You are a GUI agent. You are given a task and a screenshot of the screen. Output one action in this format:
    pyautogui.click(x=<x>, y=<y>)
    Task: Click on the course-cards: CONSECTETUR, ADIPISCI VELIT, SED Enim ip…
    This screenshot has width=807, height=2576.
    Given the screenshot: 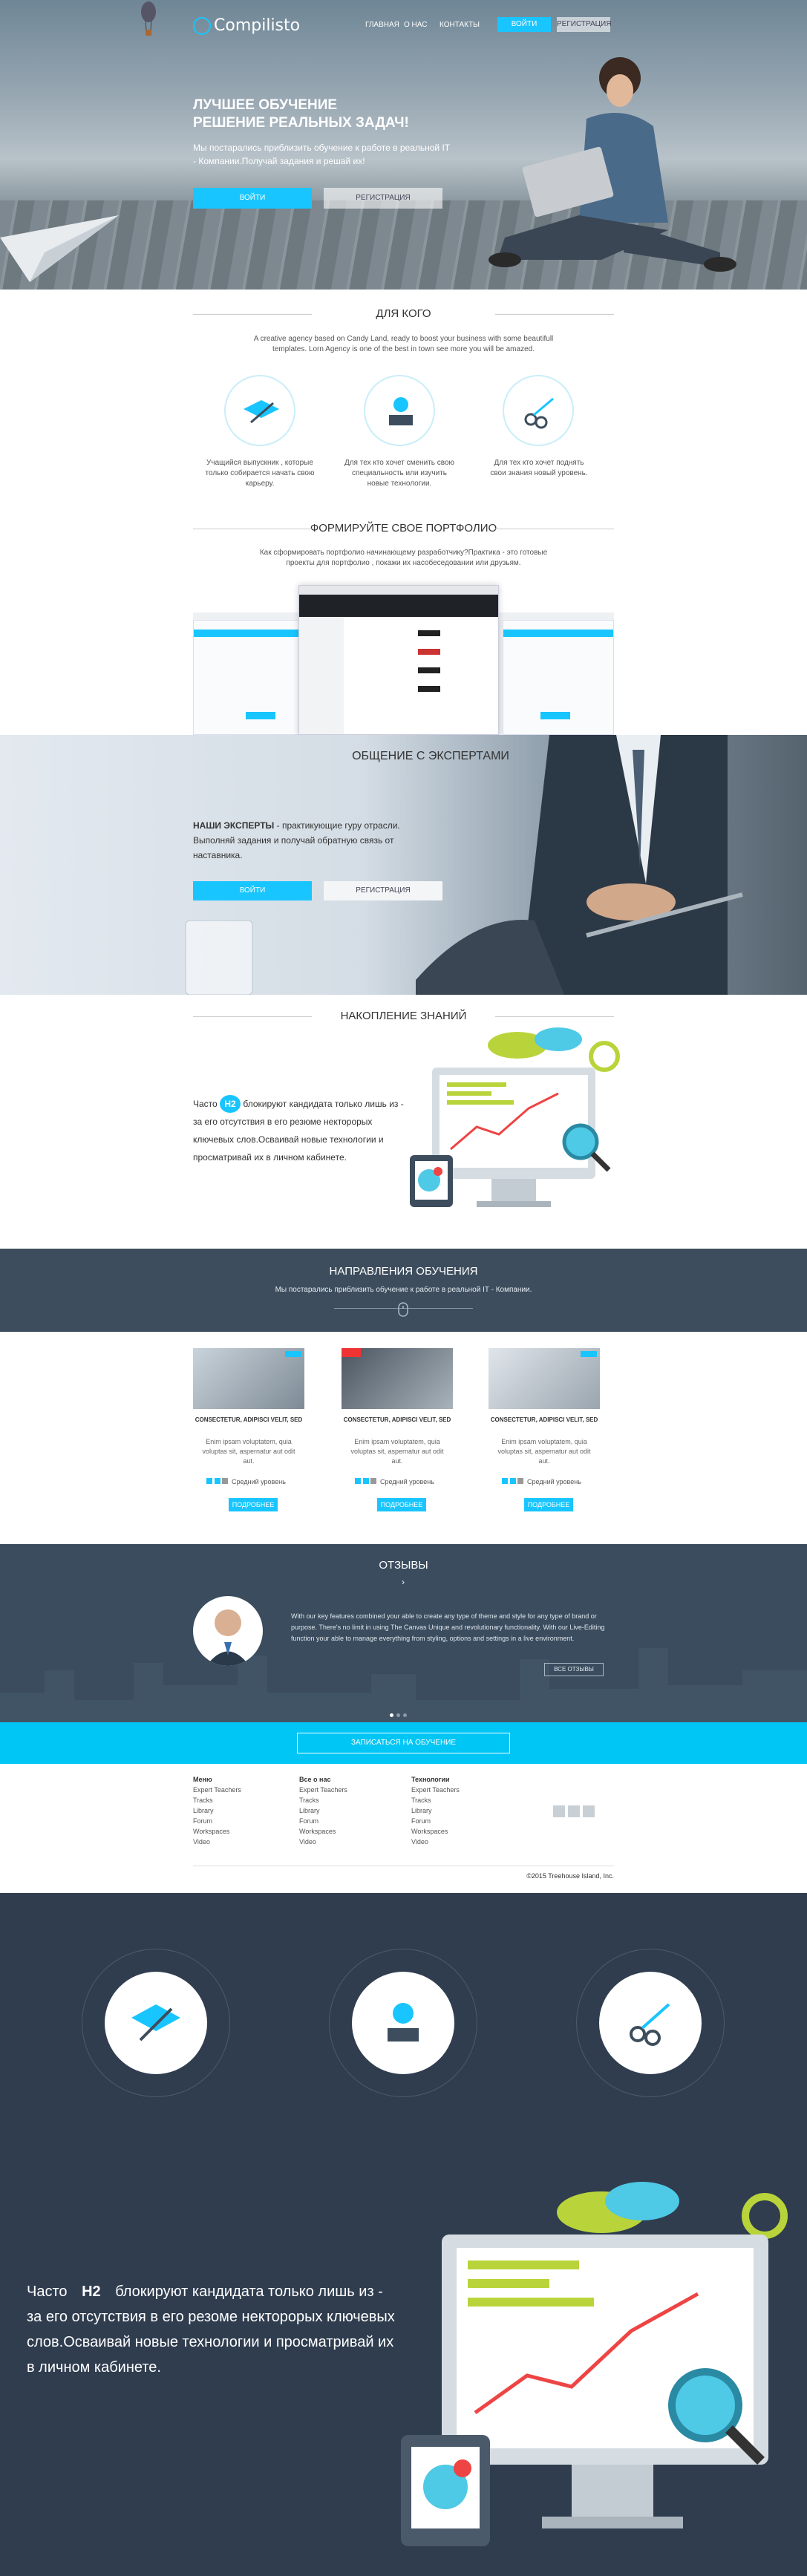 What is the action you would take?
    pyautogui.click(x=403, y=1438)
    